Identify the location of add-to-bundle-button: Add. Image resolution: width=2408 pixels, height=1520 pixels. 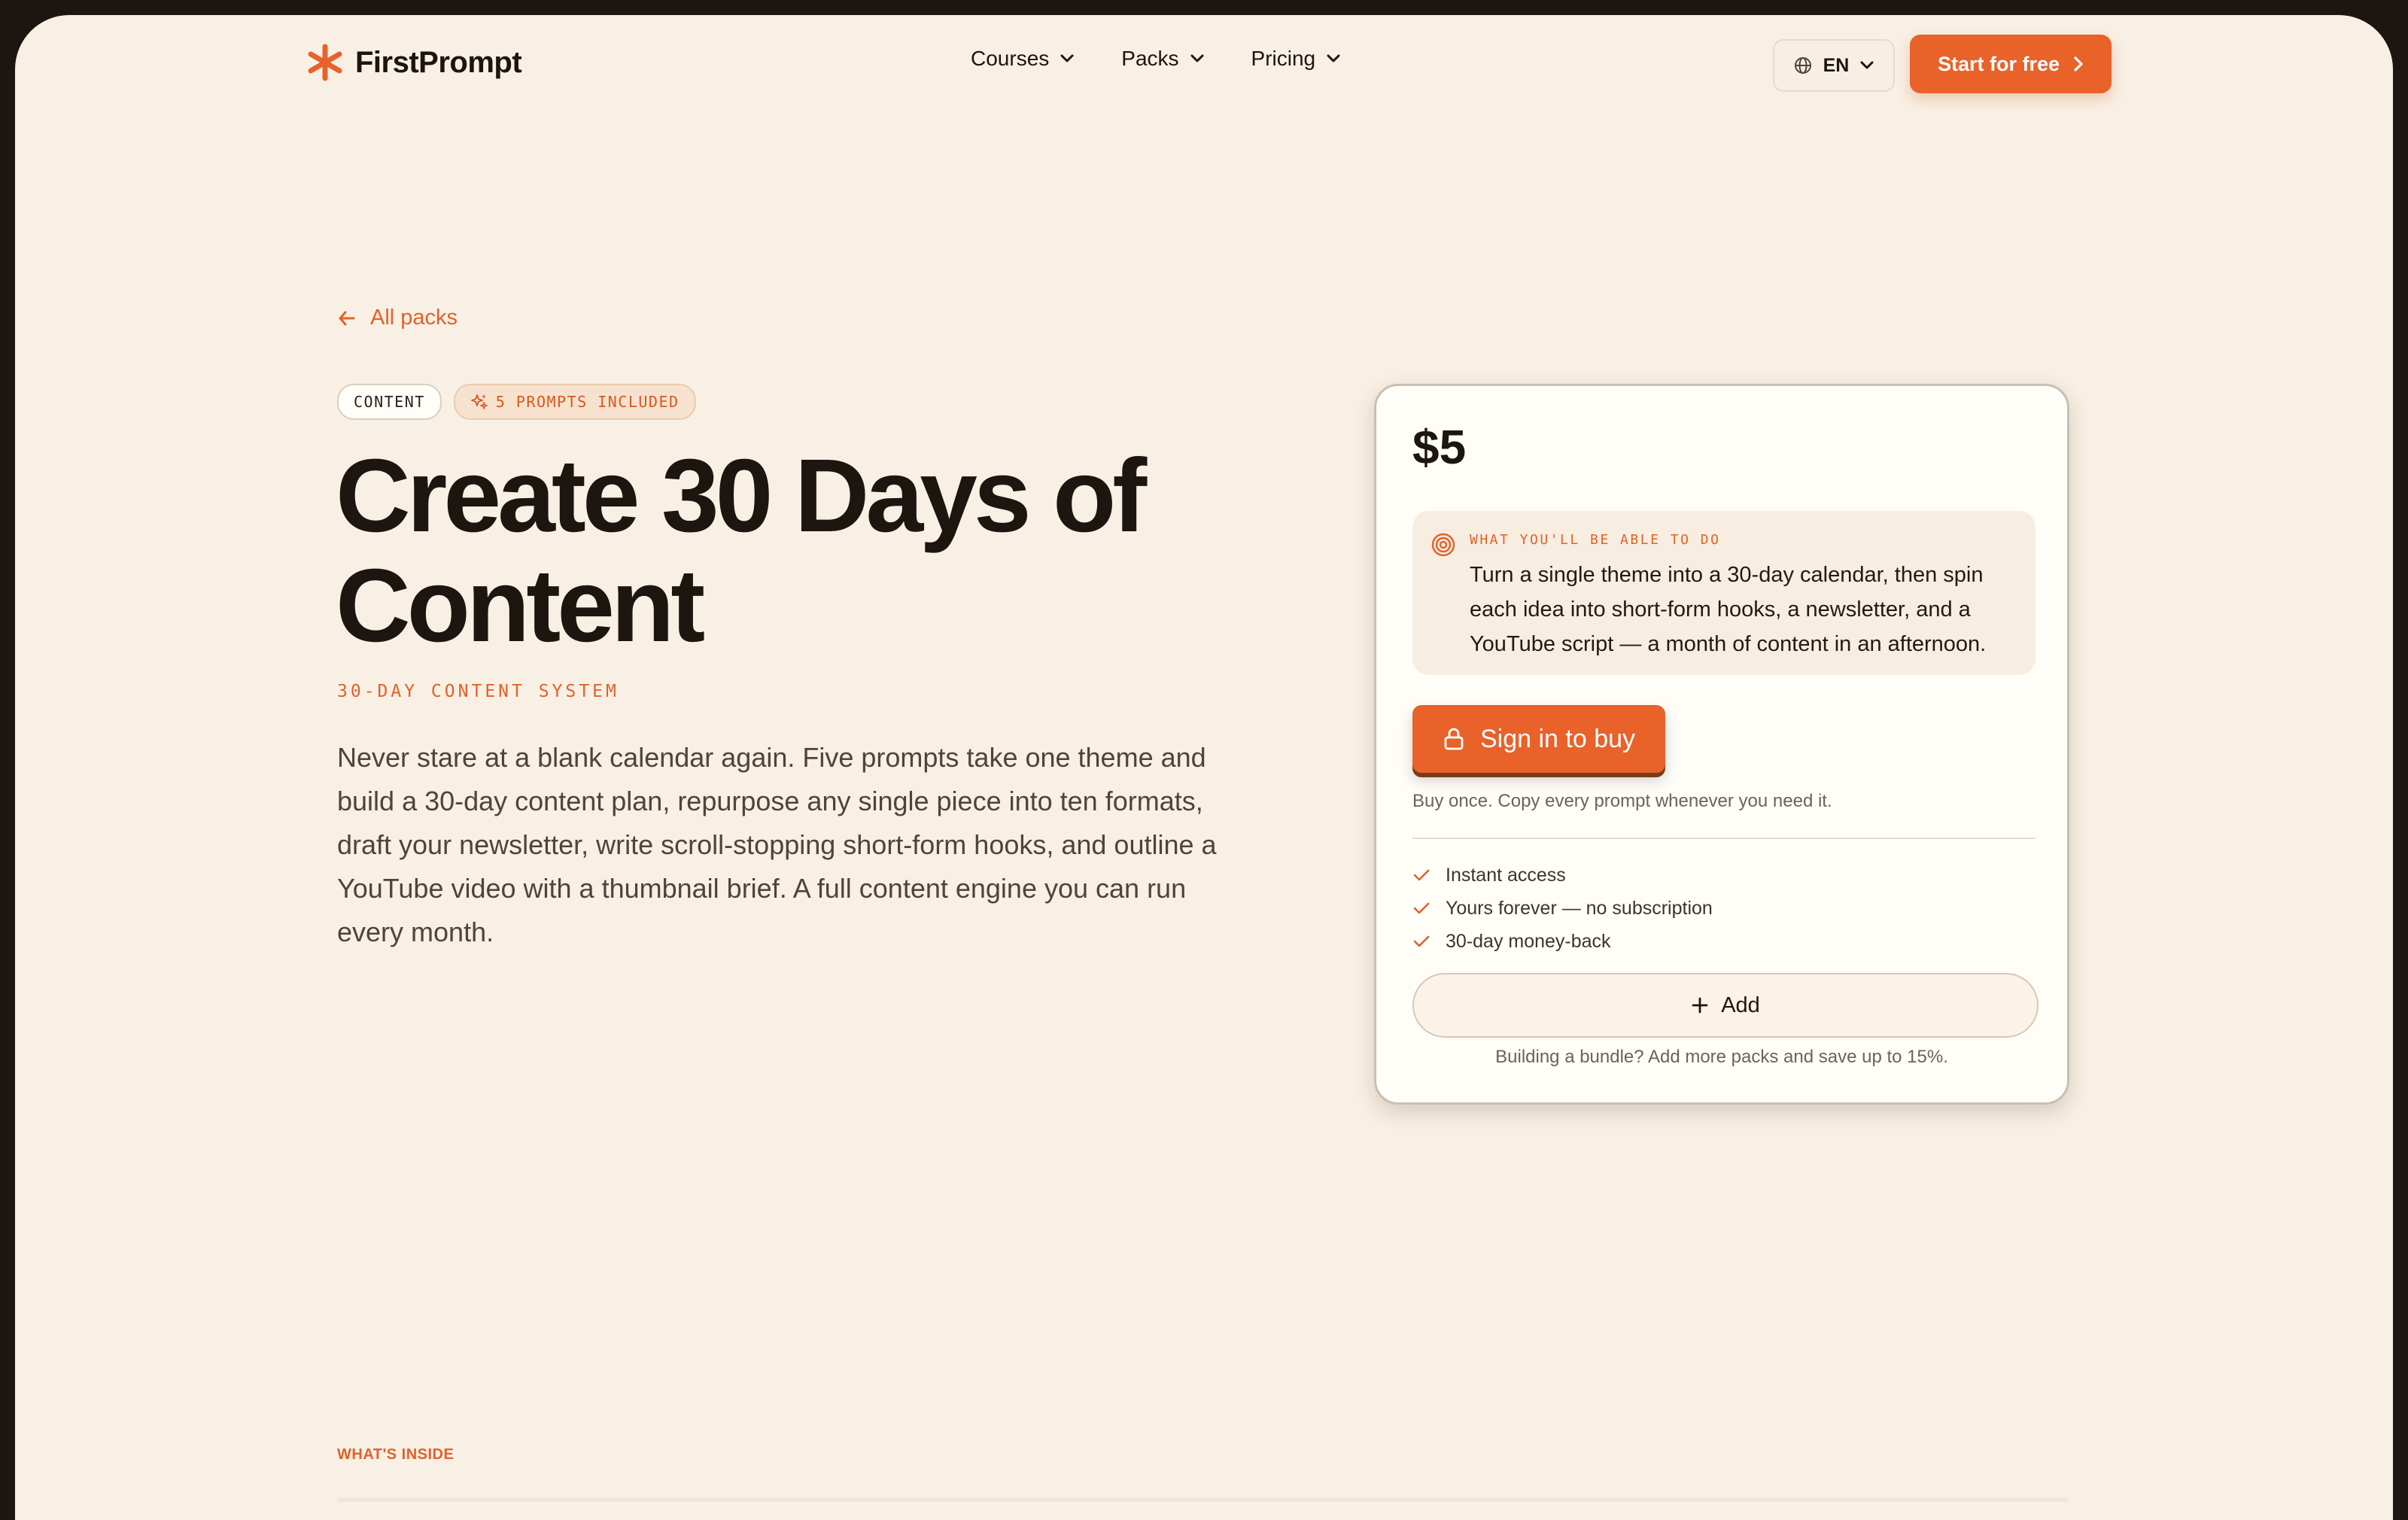
(1725, 1006).